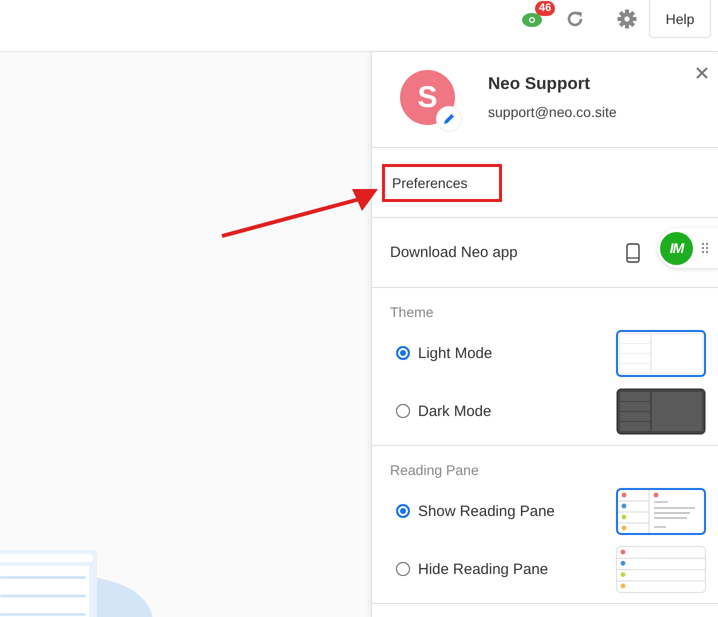 Image resolution: width=718 pixels, height=617 pixels. What do you see at coordinates (680, 19) in the screenshot?
I see `help-button: Help` at bounding box center [680, 19].